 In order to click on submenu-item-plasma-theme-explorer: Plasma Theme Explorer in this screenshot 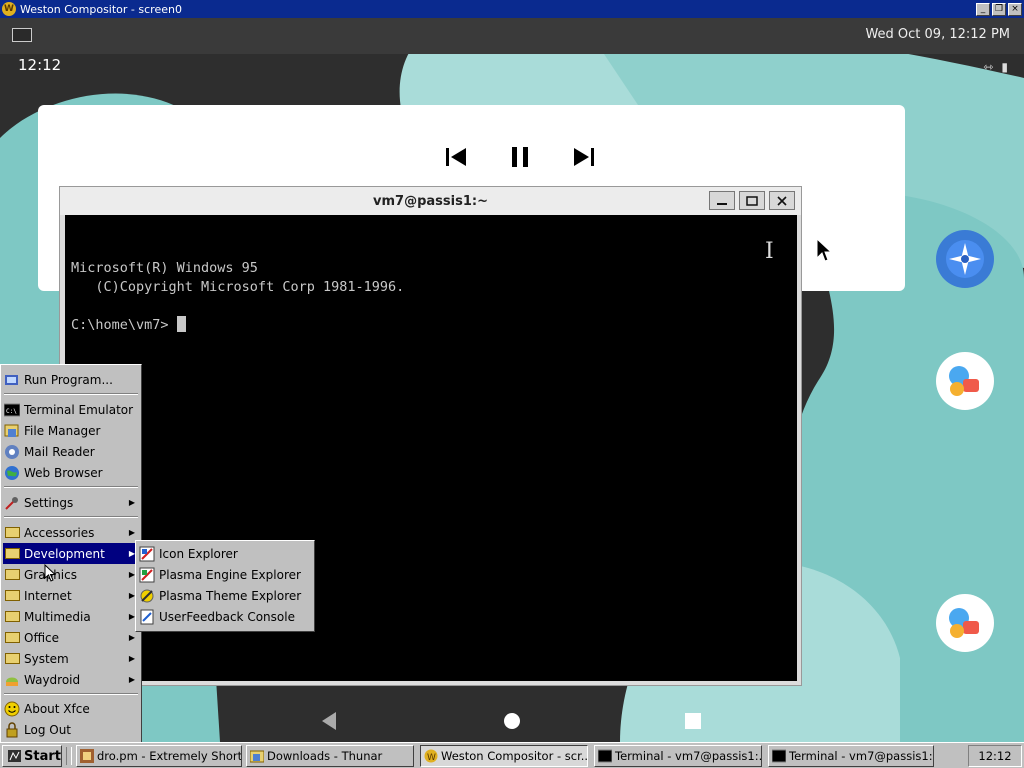, I will do `click(225, 595)`.